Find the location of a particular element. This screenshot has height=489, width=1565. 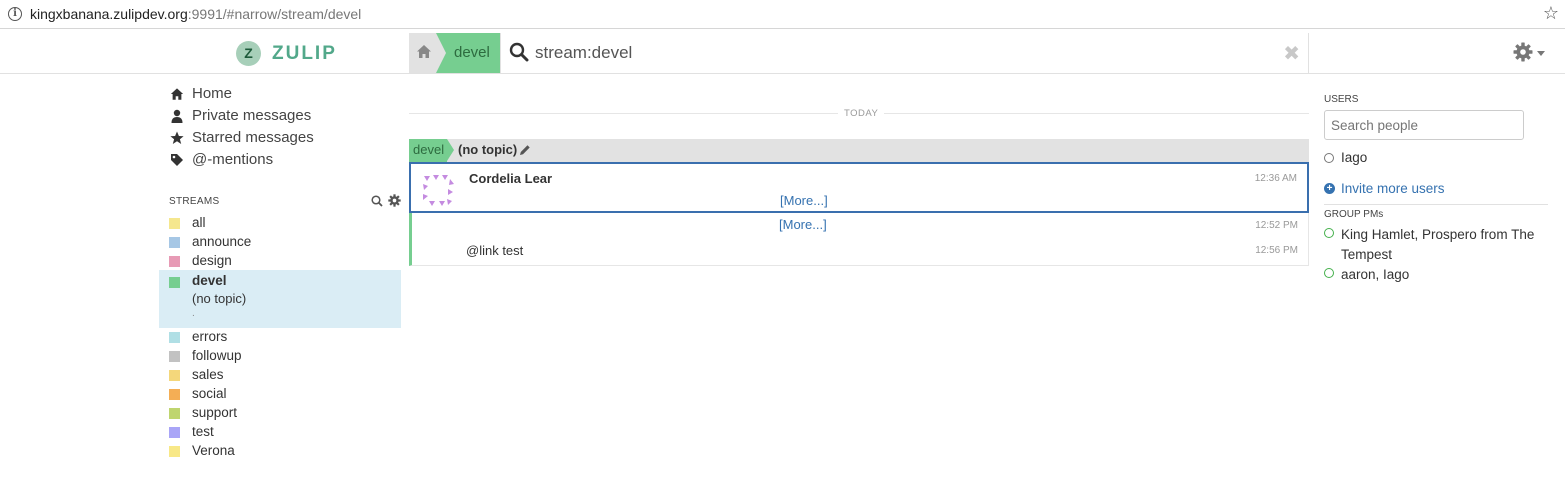

stream-name: Verona is located at coordinates (213, 450).